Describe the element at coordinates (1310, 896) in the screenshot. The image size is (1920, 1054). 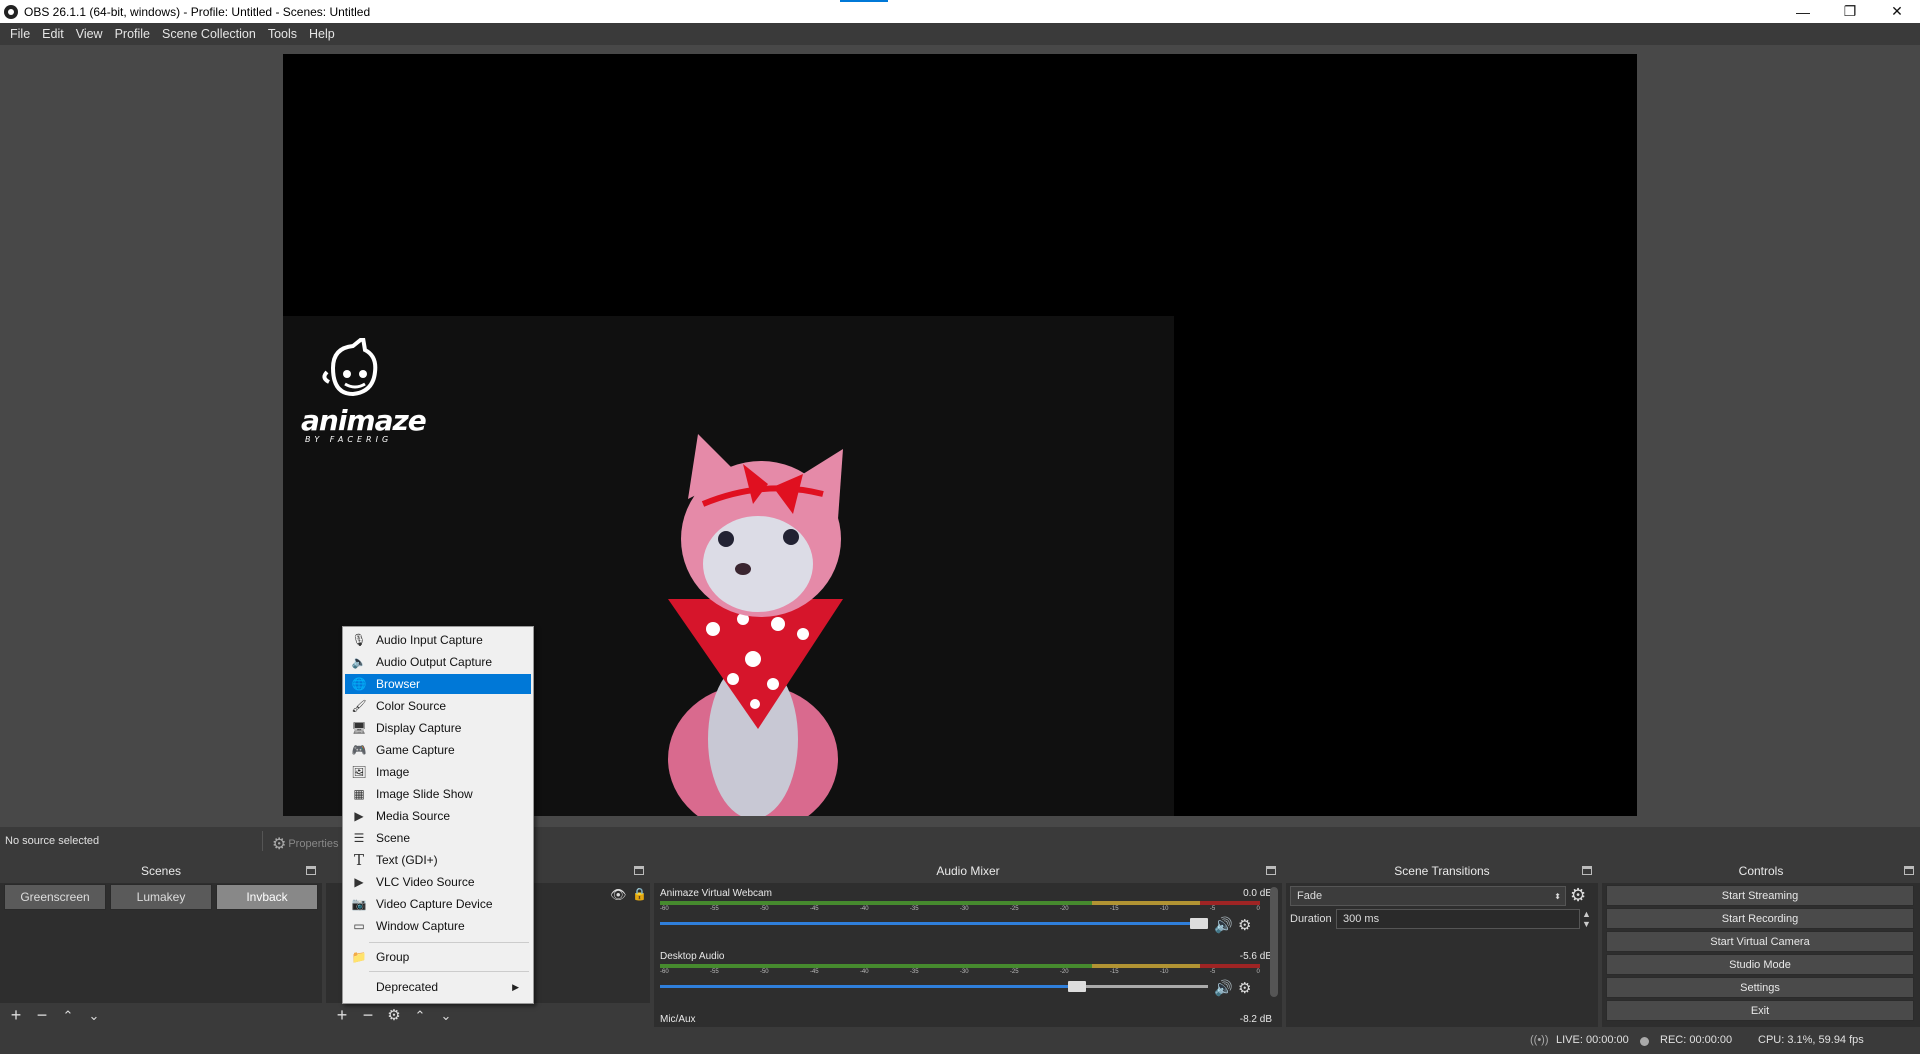
I see `transition-value: Fade` at that location.